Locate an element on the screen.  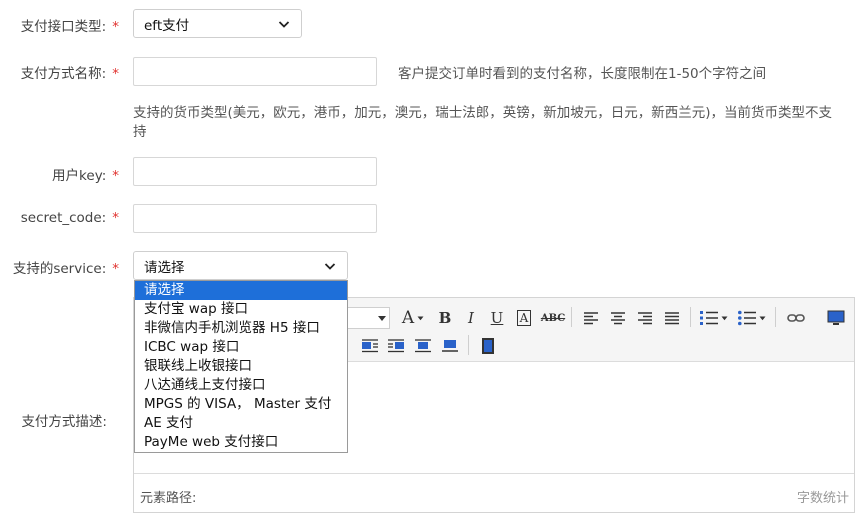
align-center-icon is located at coordinates (618, 318).